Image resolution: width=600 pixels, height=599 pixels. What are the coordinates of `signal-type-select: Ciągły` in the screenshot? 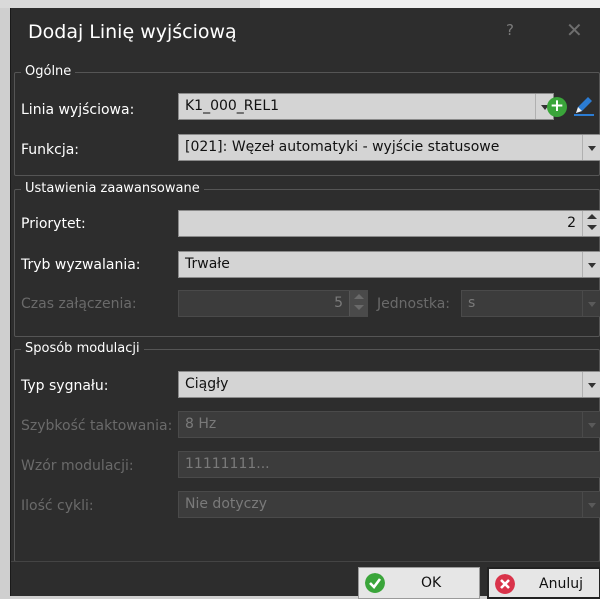 It's located at (389, 384).